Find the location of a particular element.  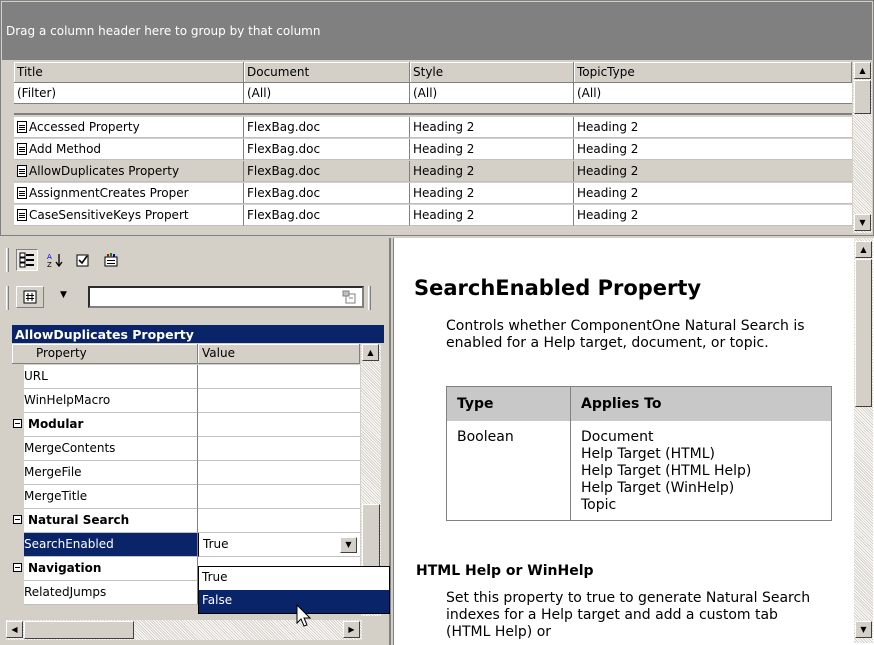

selected-object-title: AllowDuplicates Property is located at coordinates (198, 334).